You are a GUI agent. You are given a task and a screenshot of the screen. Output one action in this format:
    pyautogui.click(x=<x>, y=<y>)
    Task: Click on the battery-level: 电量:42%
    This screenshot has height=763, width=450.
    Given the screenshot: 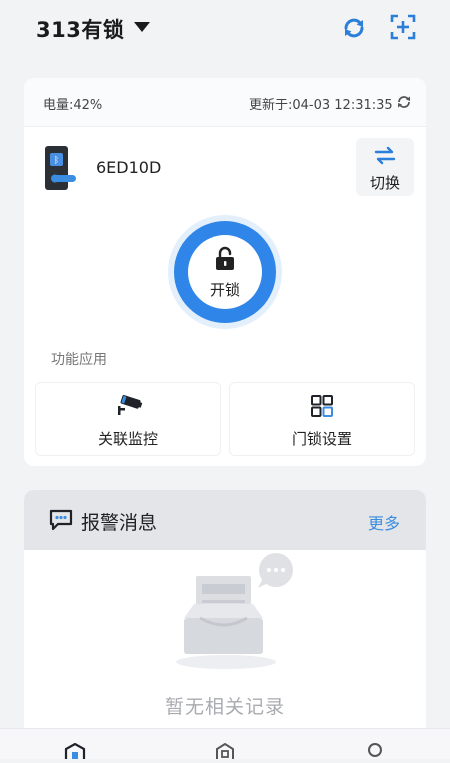 What is the action you would take?
    pyautogui.click(x=73, y=105)
    